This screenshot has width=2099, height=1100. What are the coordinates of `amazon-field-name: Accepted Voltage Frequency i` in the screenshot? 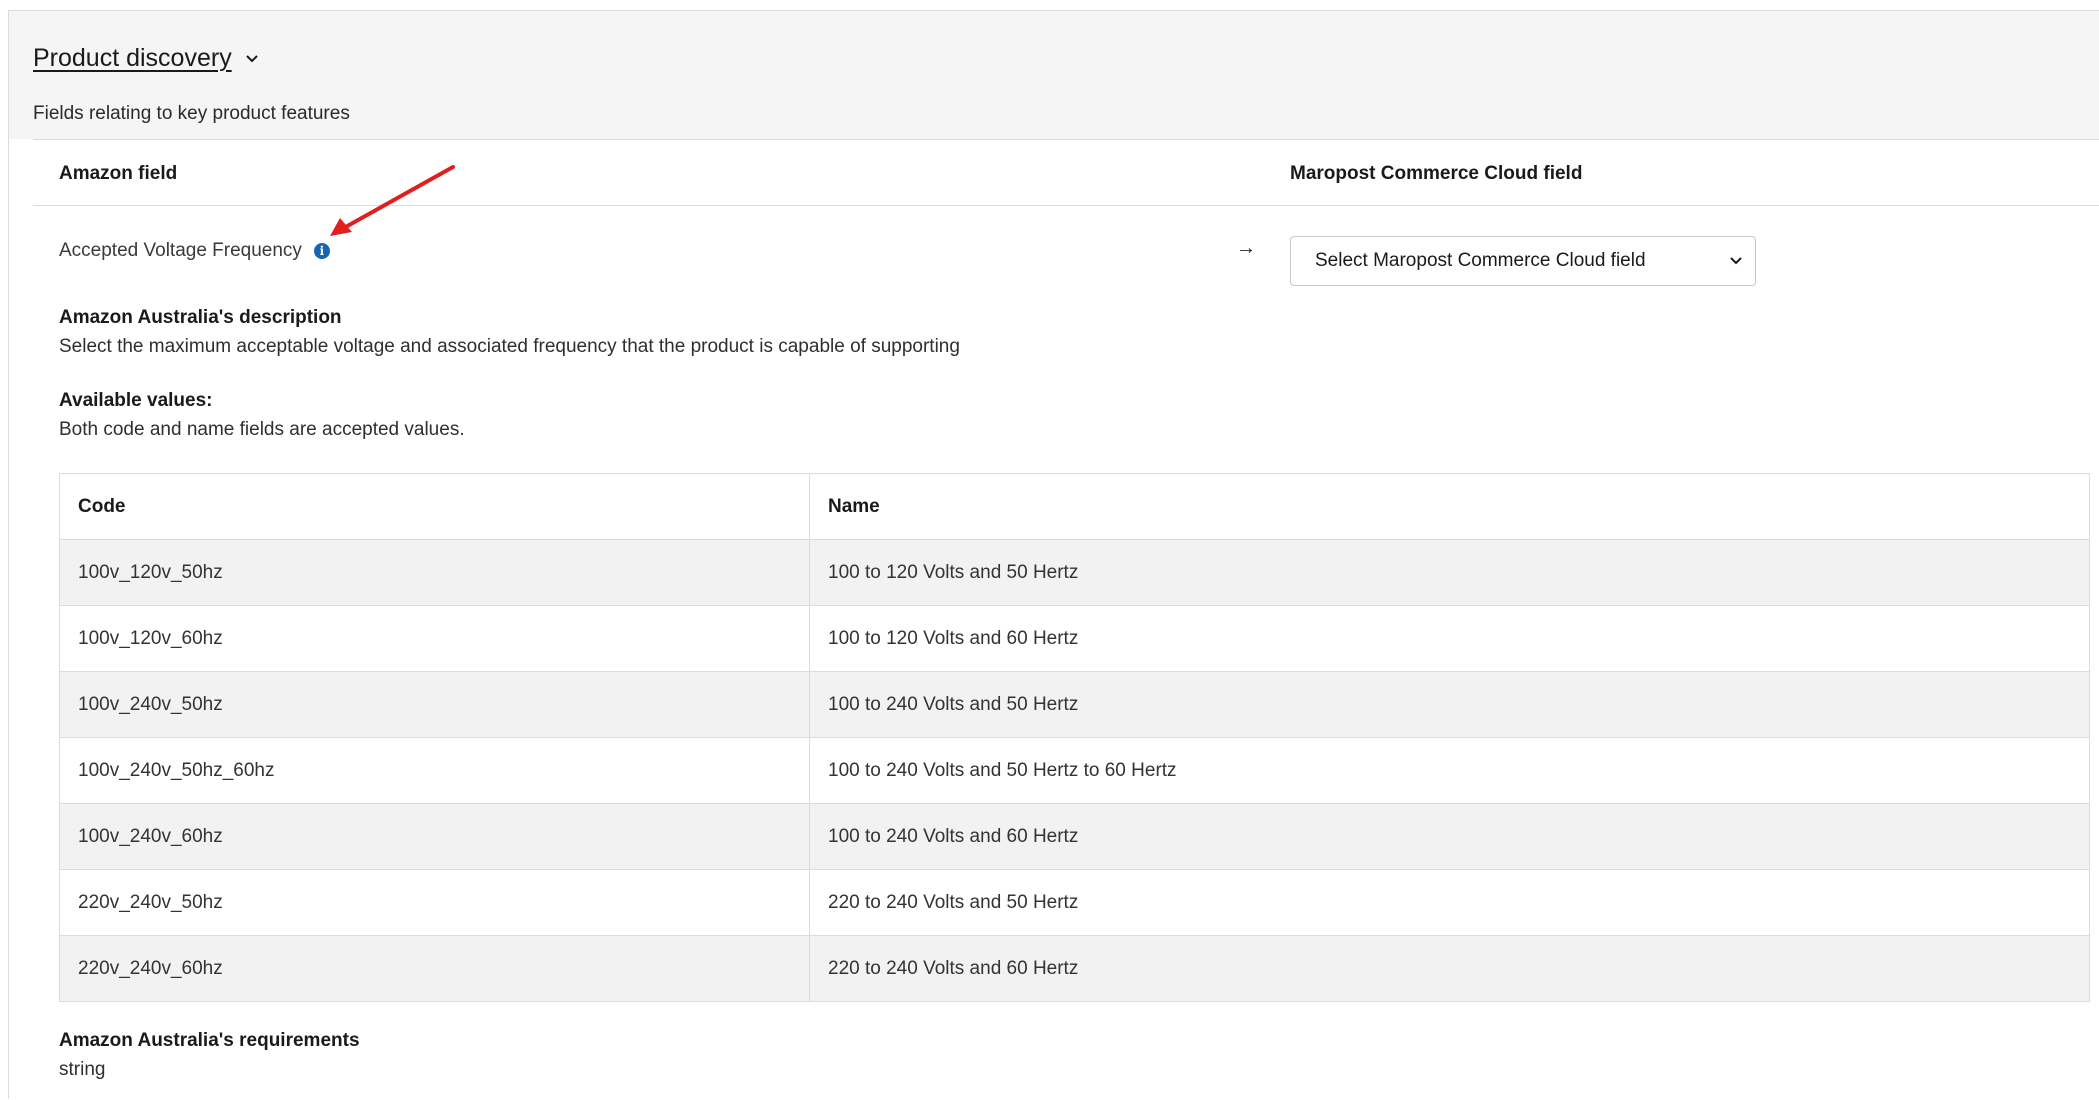 It's located at (194, 251).